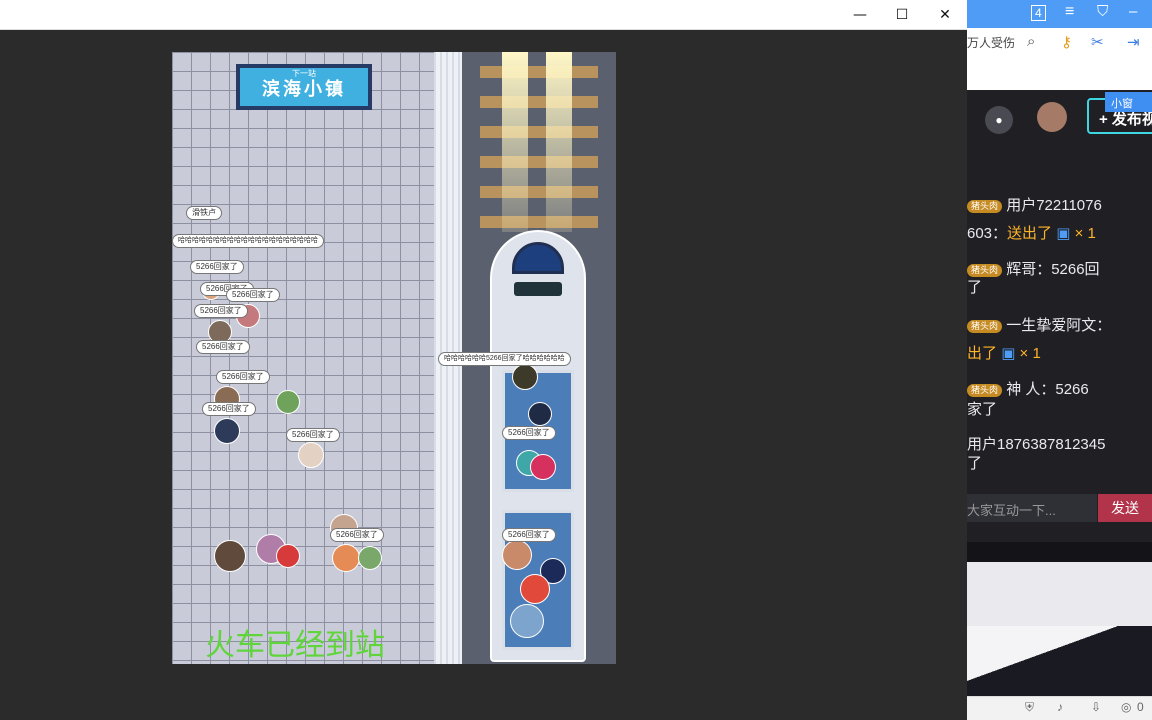  What do you see at coordinates (1038, 13) in the screenshot?
I see `tab-count-icon: 4` at bounding box center [1038, 13].